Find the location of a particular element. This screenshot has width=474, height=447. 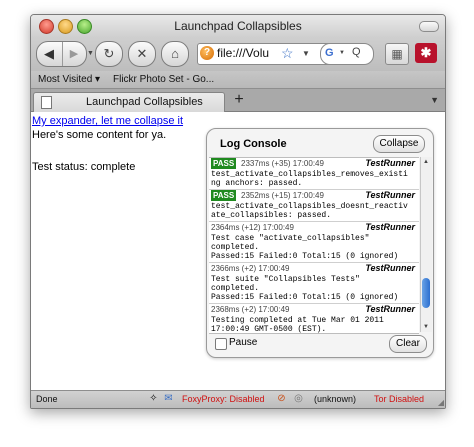

back-button: ◀ is located at coordinates (49, 54).